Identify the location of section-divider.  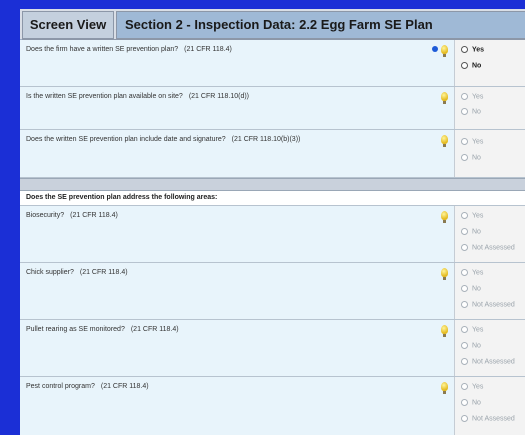
(272, 184).